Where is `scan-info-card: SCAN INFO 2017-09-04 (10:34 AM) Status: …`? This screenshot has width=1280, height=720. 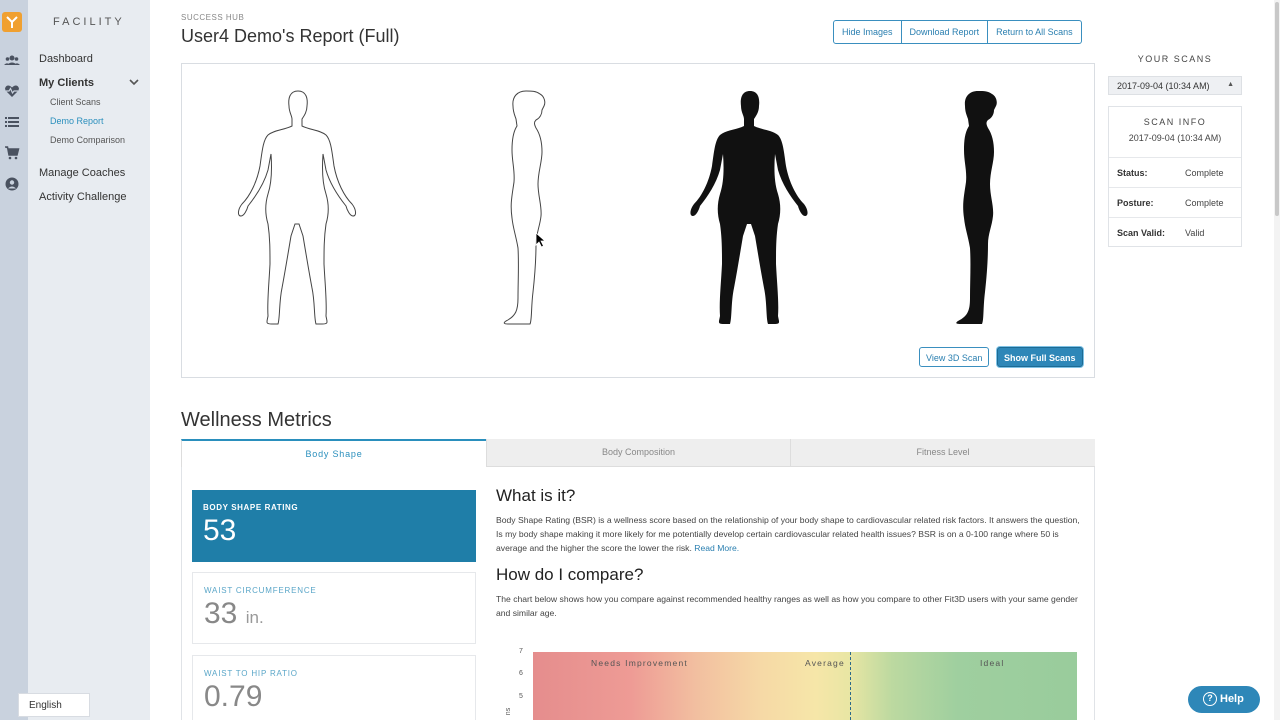
scan-info-card: SCAN INFO 2017-09-04 (10:34 AM) Status: … is located at coordinates (1175, 176).